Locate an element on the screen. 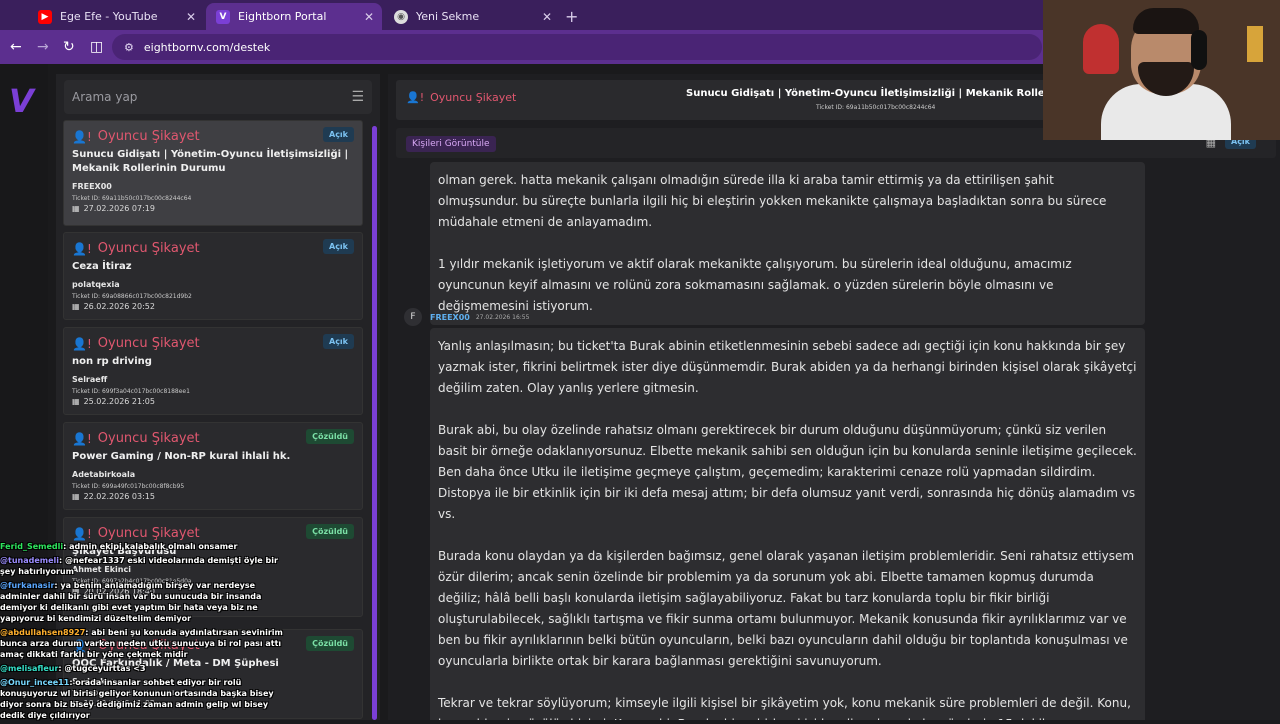 The width and height of the screenshot is (1280, 724). headset is located at coordinates (1199, 50).